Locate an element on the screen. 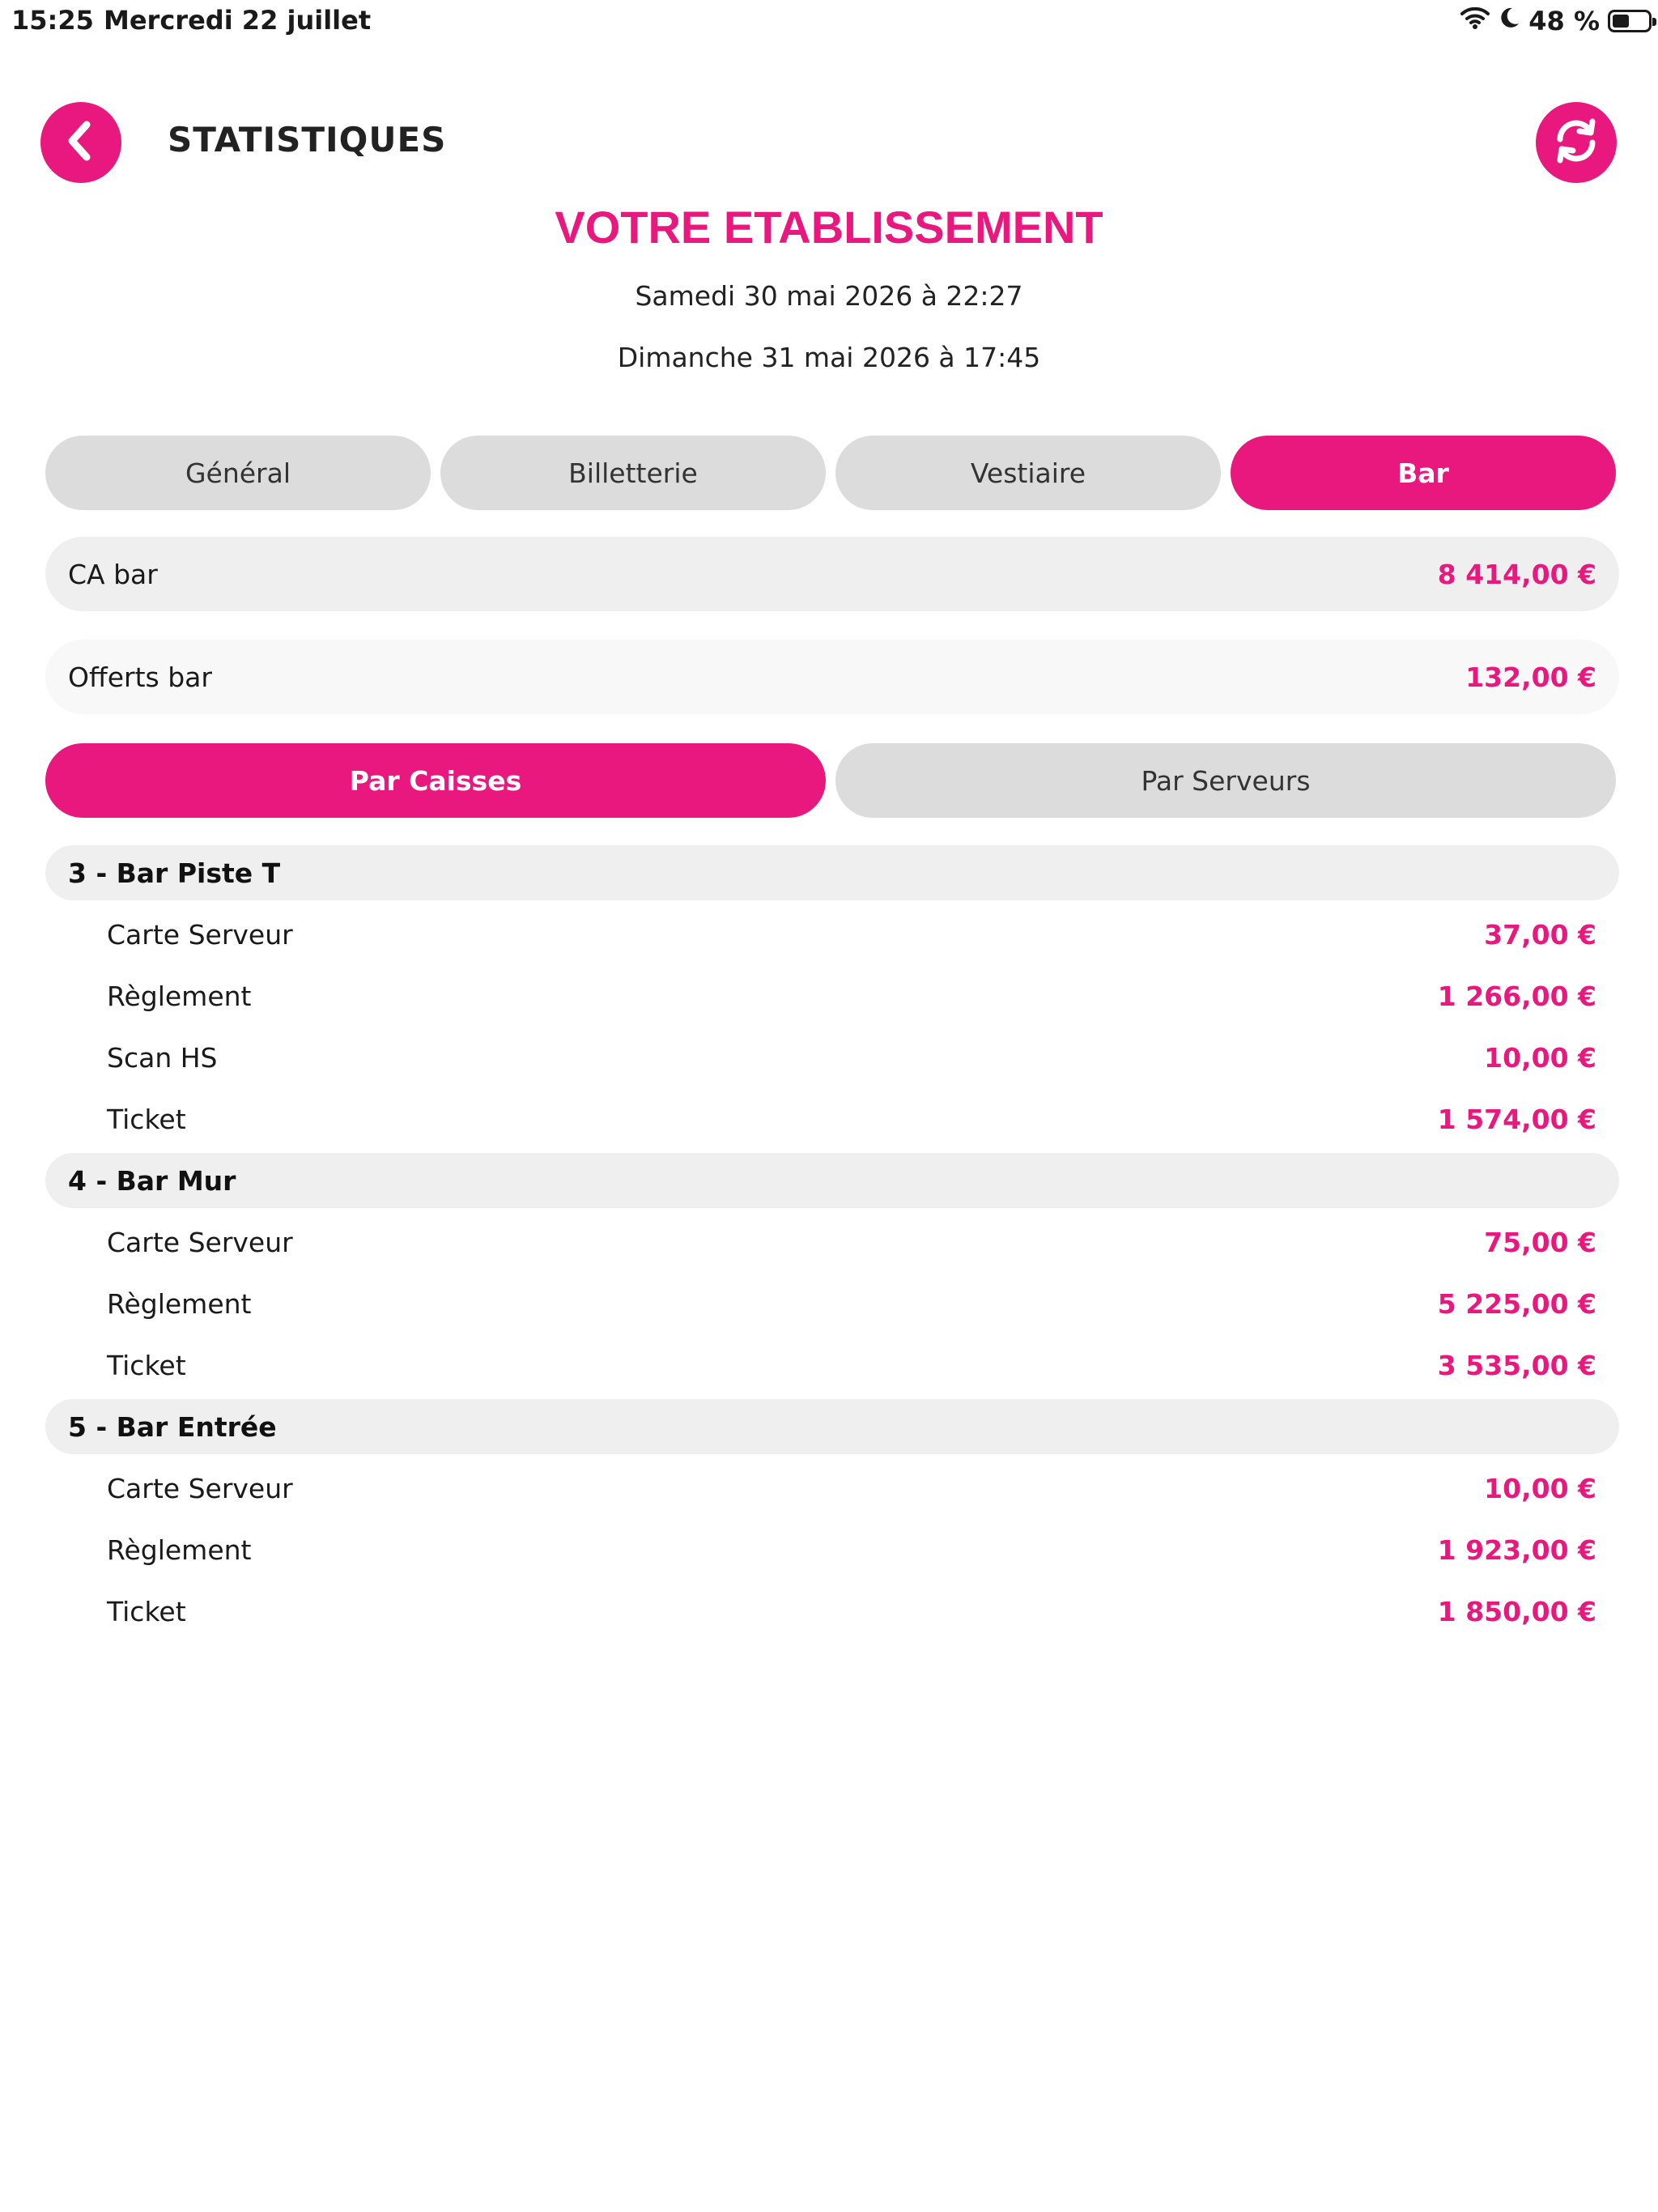 The height and width of the screenshot is (2212, 1658). item-value: 37,00 € is located at coordinates (1540, 935).